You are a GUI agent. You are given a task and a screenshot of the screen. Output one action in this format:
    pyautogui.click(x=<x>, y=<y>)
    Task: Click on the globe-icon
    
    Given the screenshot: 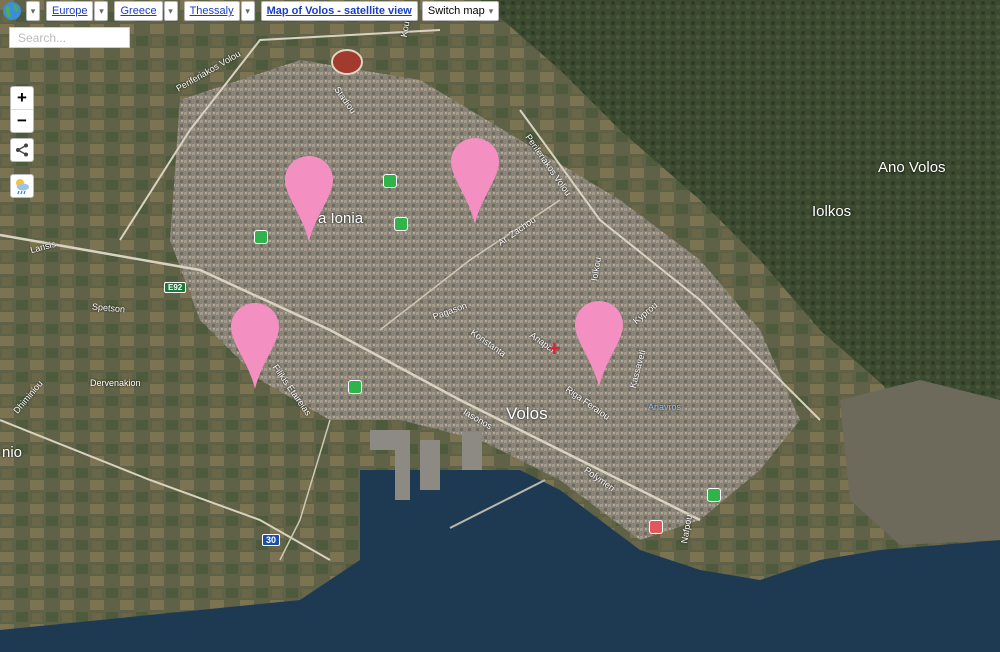 What is the action you would take?
    pyautogui.click(x=12, y=11)
    